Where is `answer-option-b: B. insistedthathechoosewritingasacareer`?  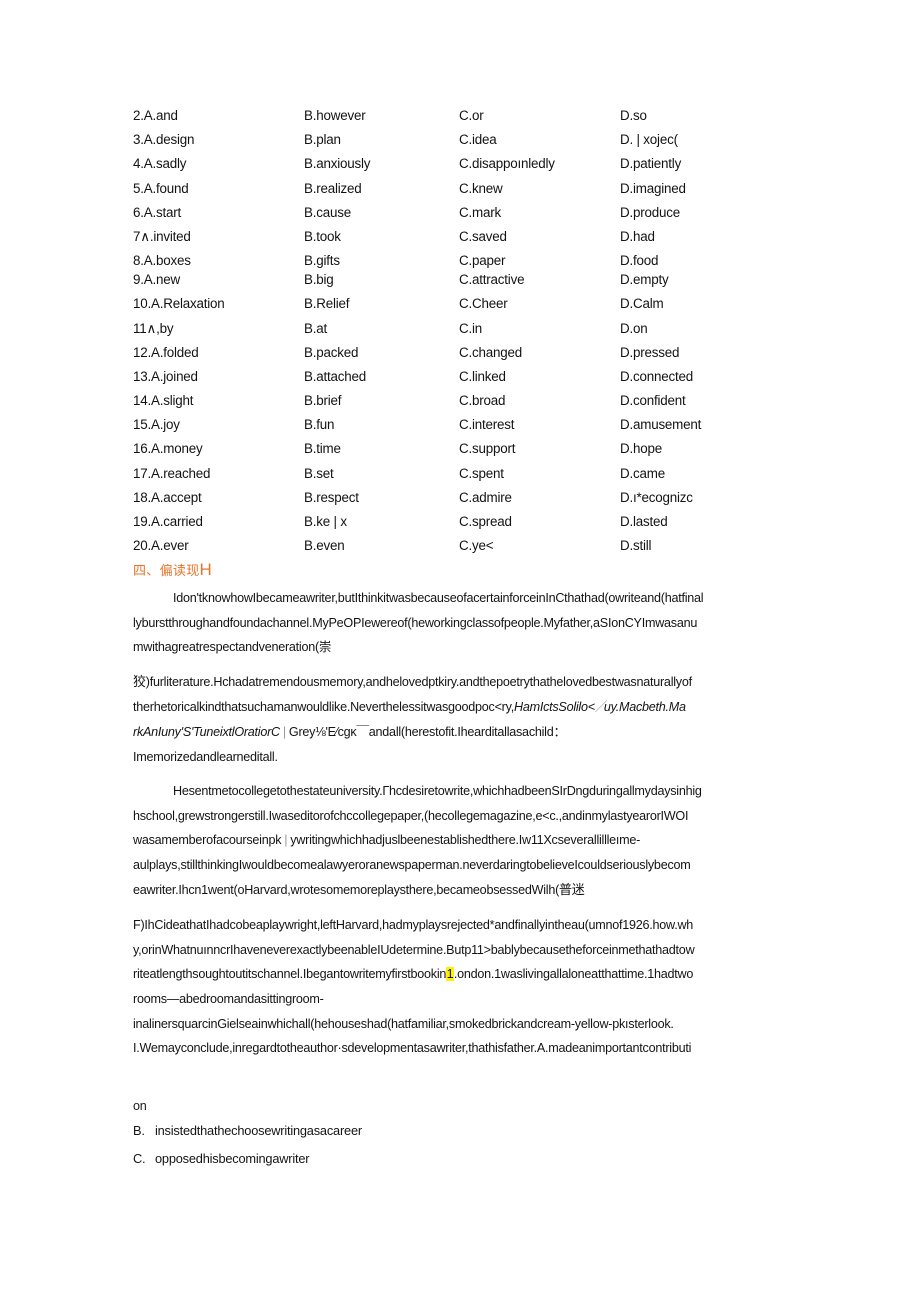 answer-option-b: B. insistedthathechoosewritingasacareer is located at coordinates (453, 1131).